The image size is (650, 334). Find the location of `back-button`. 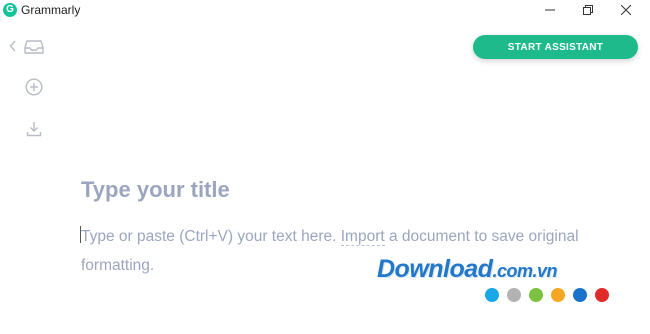

back-button is located at coordinates (13, 46).